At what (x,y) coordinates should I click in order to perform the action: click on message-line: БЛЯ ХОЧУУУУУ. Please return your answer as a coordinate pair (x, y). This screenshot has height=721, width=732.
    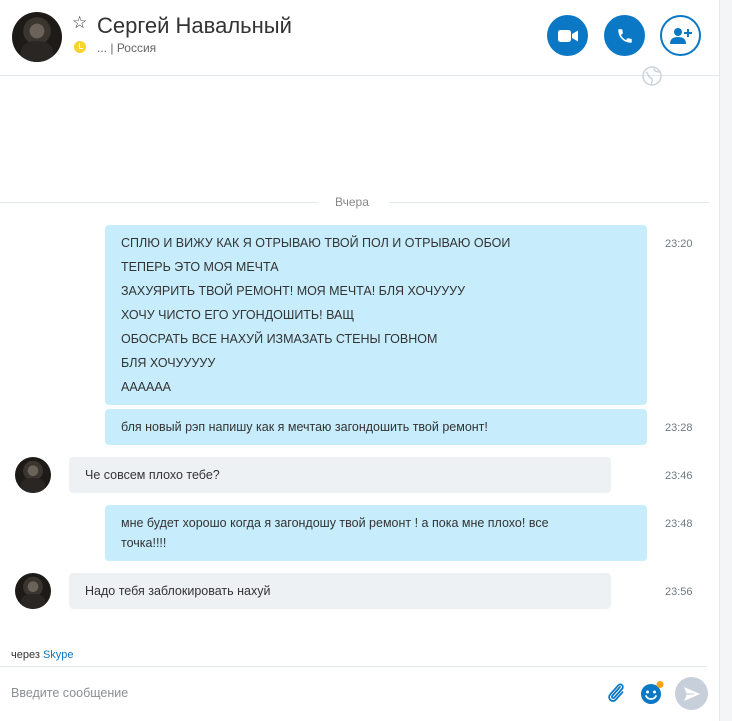
    Looking at the image, I should click on (168, 363).